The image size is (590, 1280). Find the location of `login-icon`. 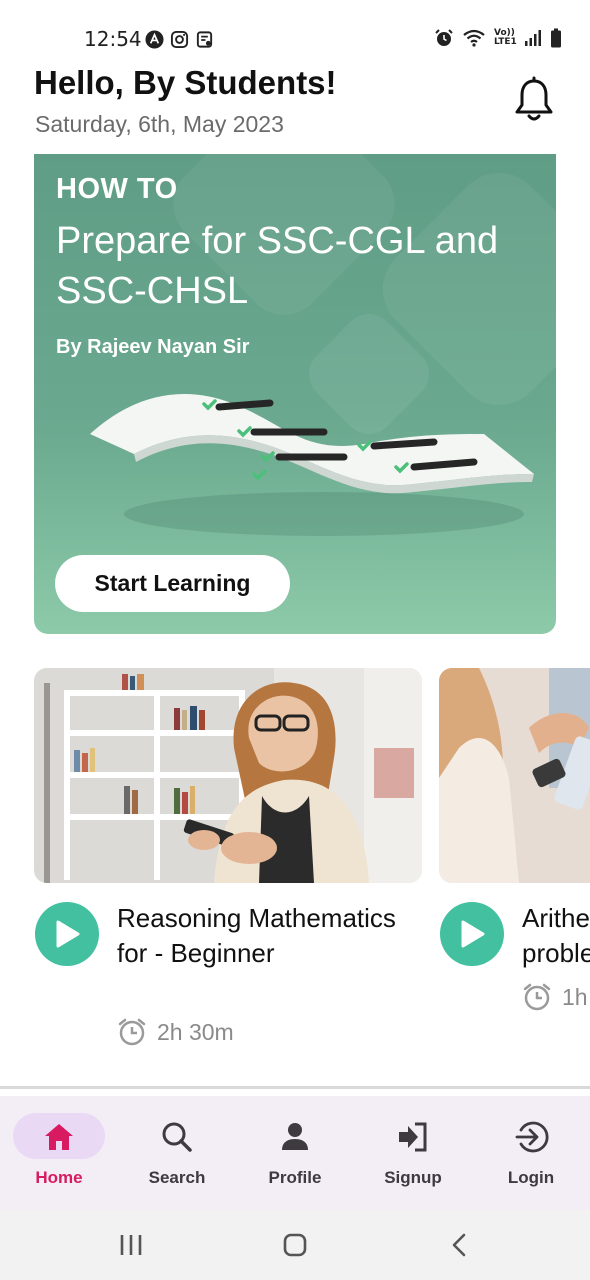

login-icon is located at coordinates (532, 1137).